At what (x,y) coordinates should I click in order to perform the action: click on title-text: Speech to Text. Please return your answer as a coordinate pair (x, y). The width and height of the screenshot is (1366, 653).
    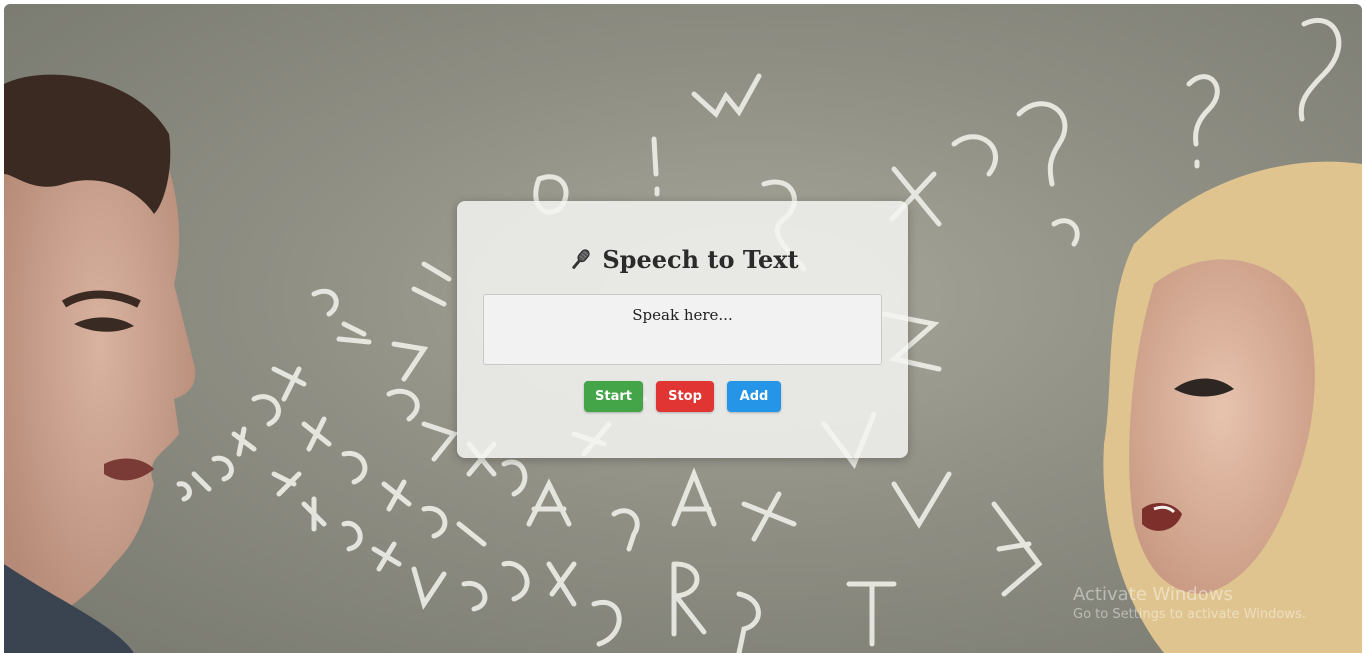
    Looking at the image, I should click on (700, 259).